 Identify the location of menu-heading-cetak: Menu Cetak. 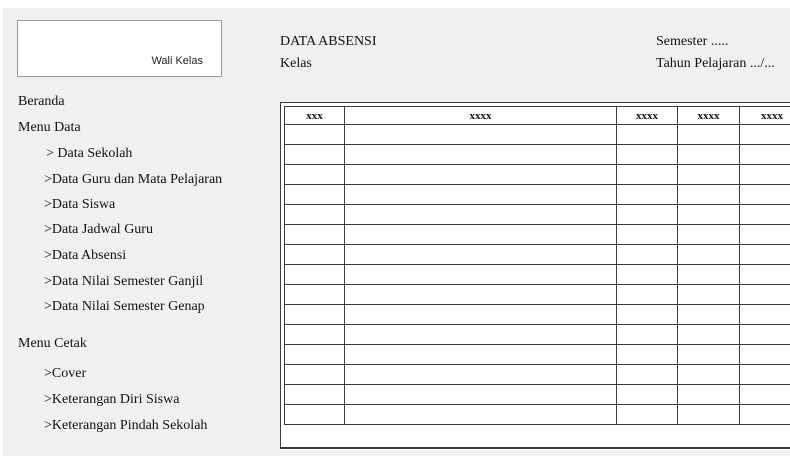
(52, 344).